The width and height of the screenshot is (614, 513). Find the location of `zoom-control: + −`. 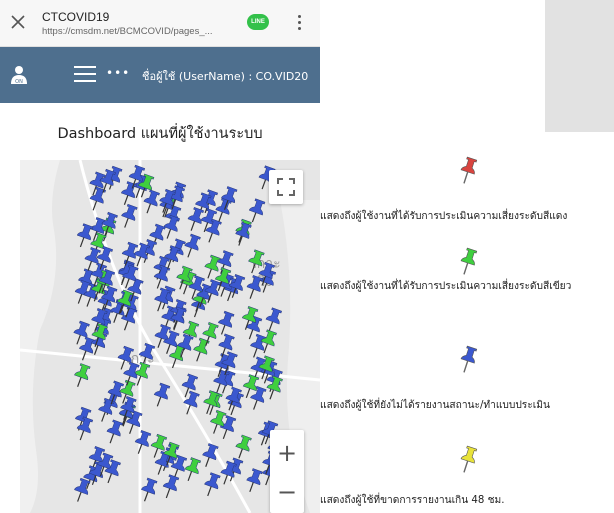

zoom-control: + − is located at coordinates (287, 471).